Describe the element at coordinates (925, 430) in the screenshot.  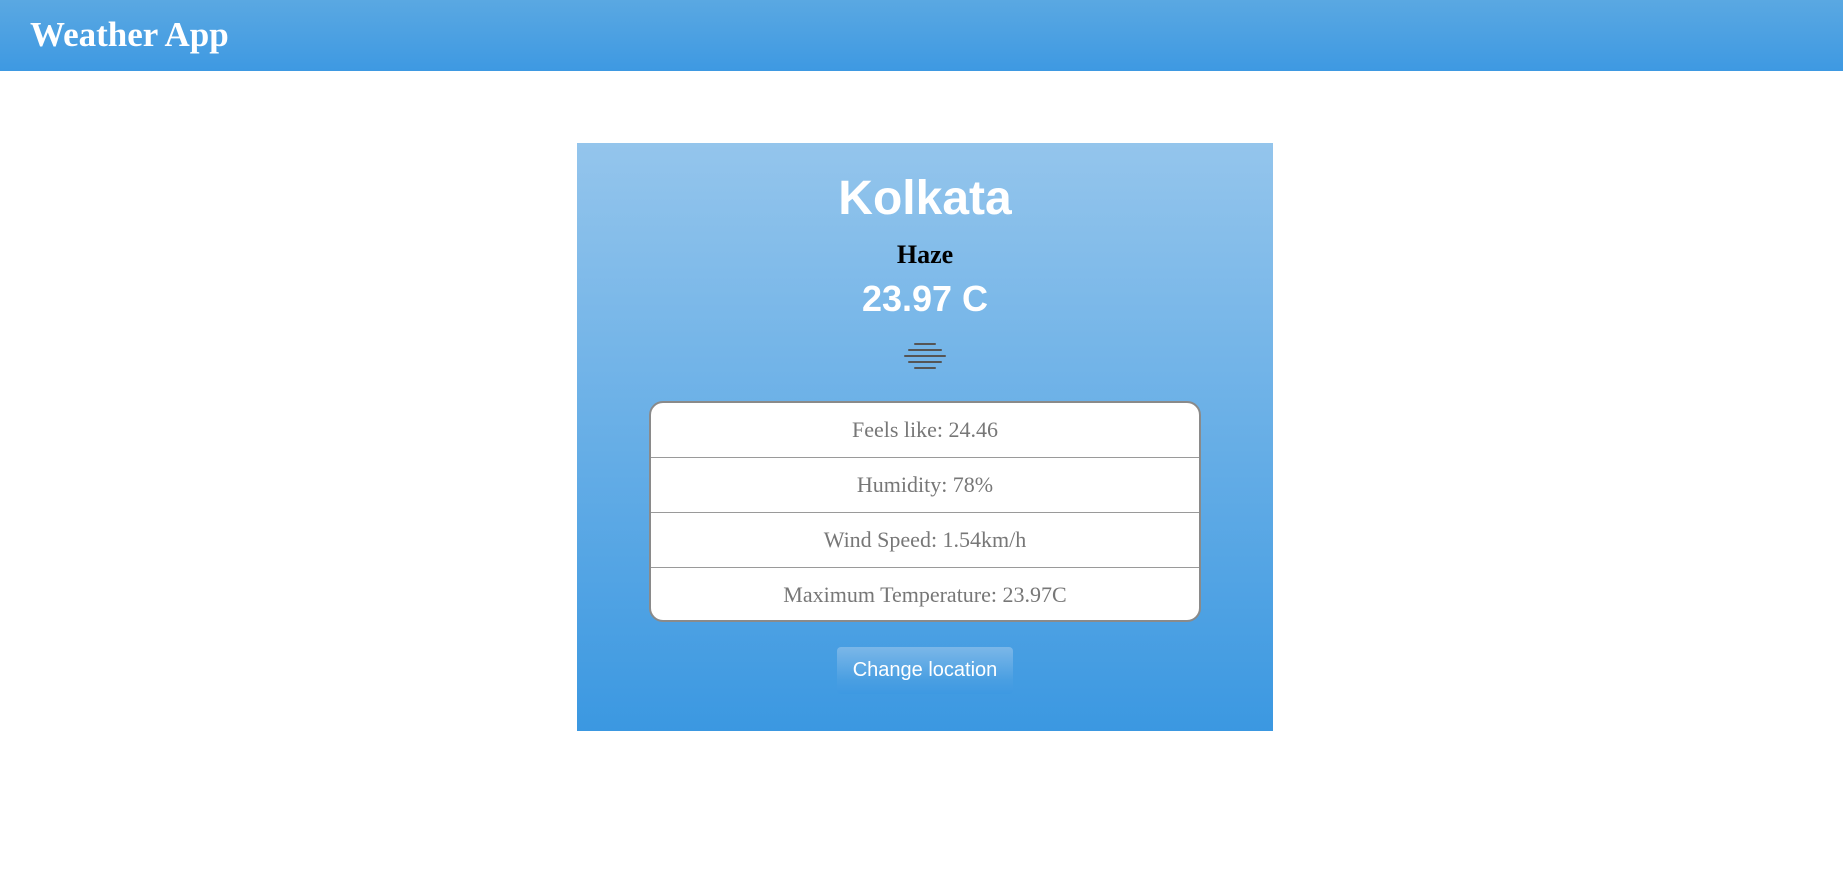
I see `detail-feels-like: Feels like: 24.46` at that location.